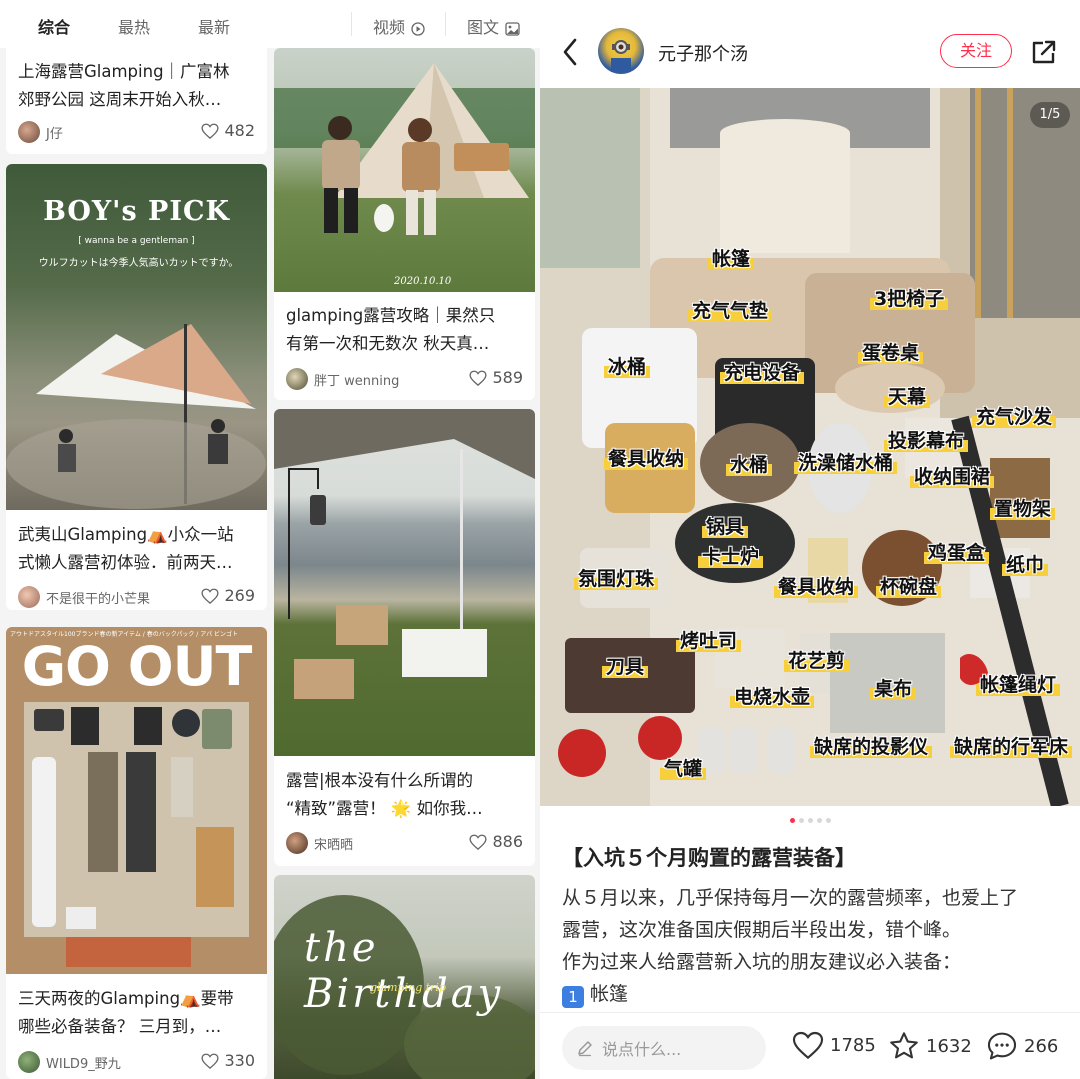 This screenshot has width=1080, height=1079. I want to click on image-tag: 鸡蛋盒, so click(957, 553).